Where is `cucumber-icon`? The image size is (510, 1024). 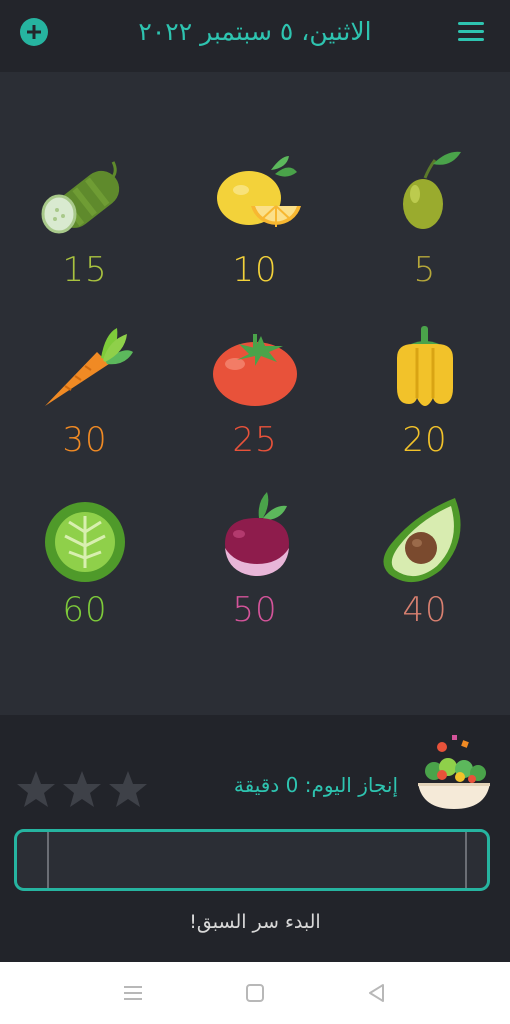 cucumber-icon is located at coordinates (80, 197).